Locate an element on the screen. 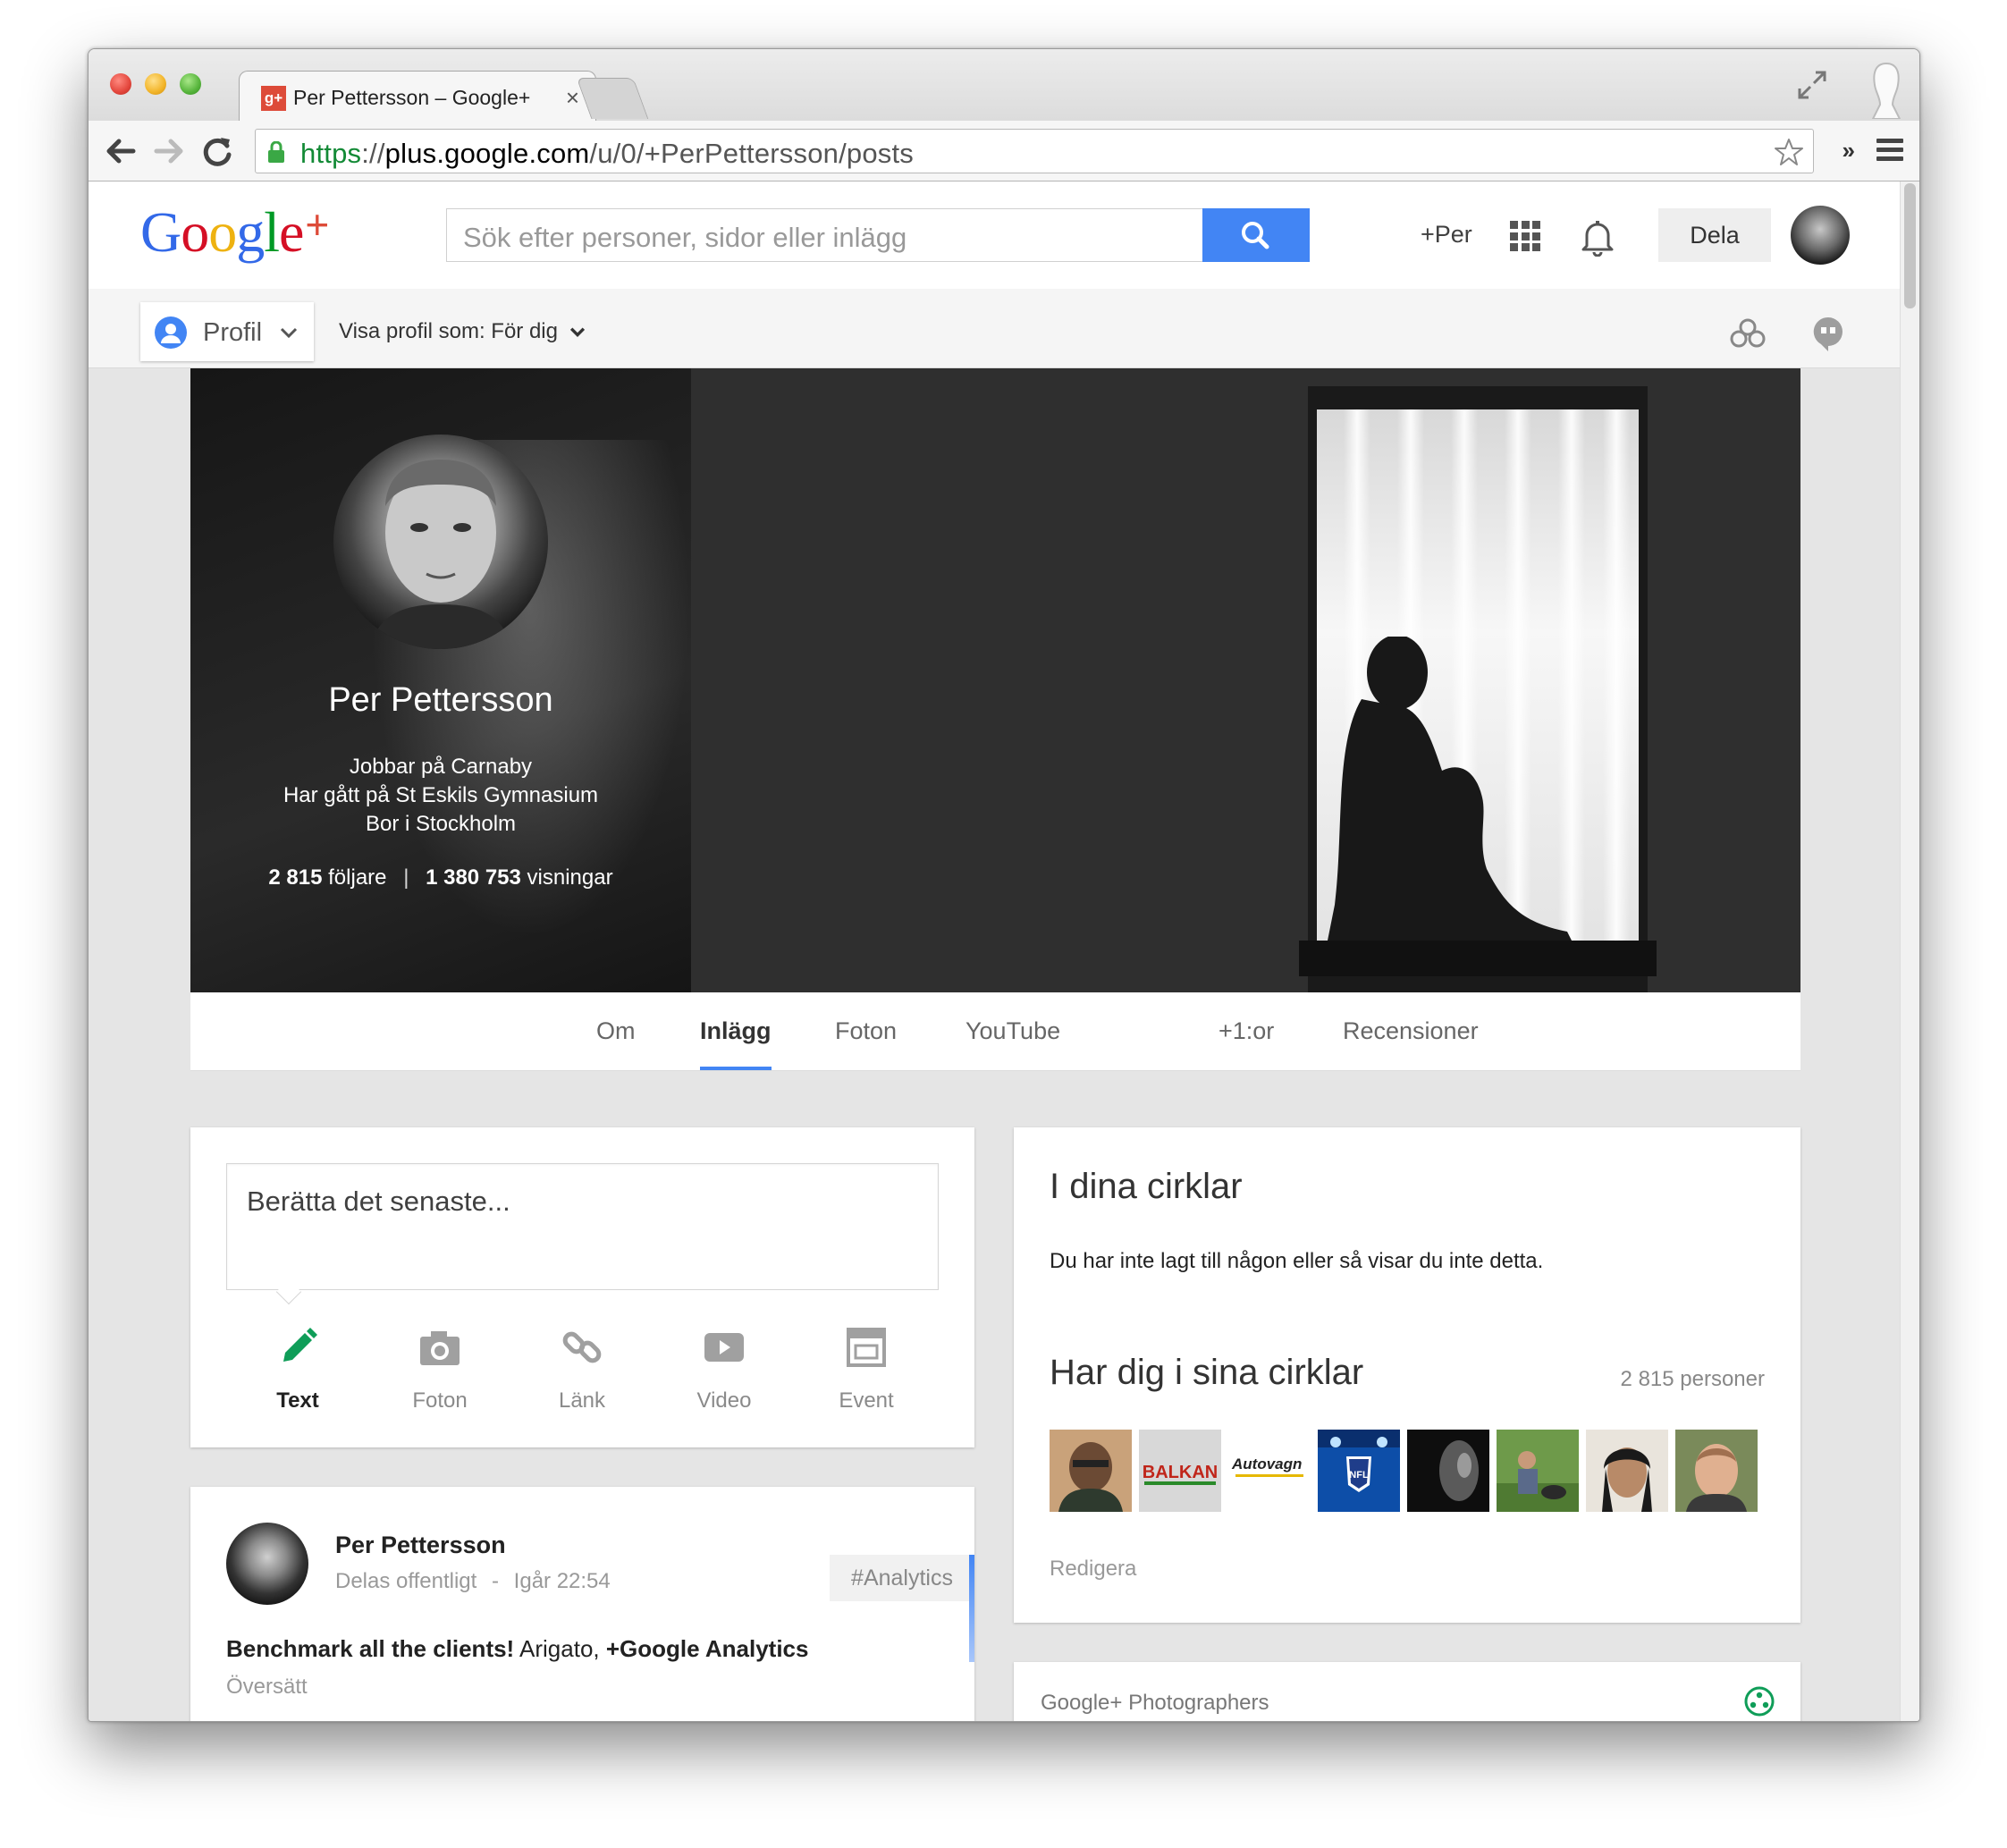 The height and width of the screenshot is (1848, 2007). share-video-button: Video is located at coordinates (724, 1368).